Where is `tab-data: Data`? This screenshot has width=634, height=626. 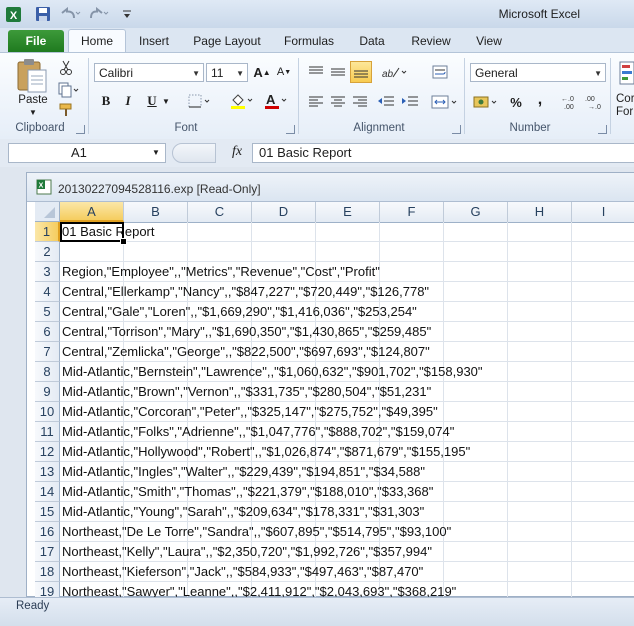
tab-data: Data is located at coordinates (372, 42).